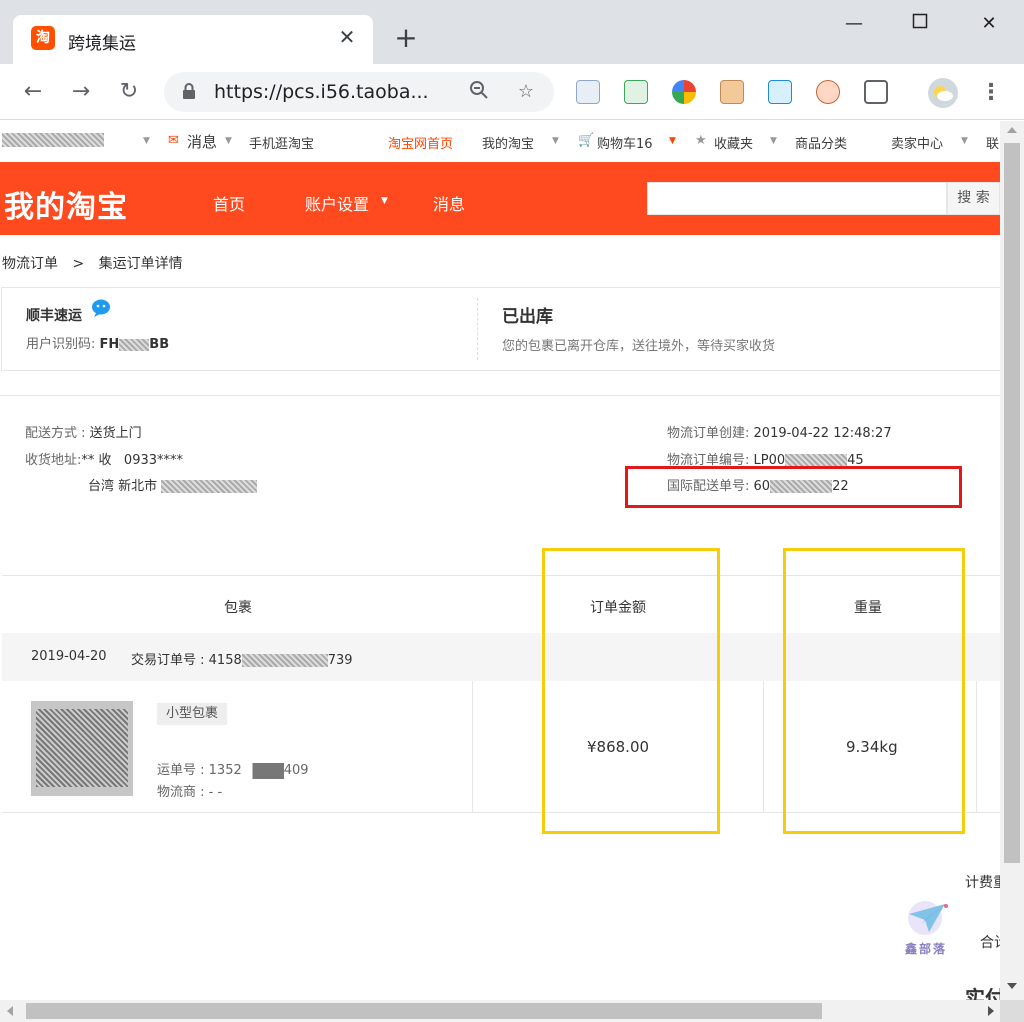 Image resolution: width=1024 pixels, height=1022 pixels. I want to click on search-button: 搜 索, so click(973, 198).